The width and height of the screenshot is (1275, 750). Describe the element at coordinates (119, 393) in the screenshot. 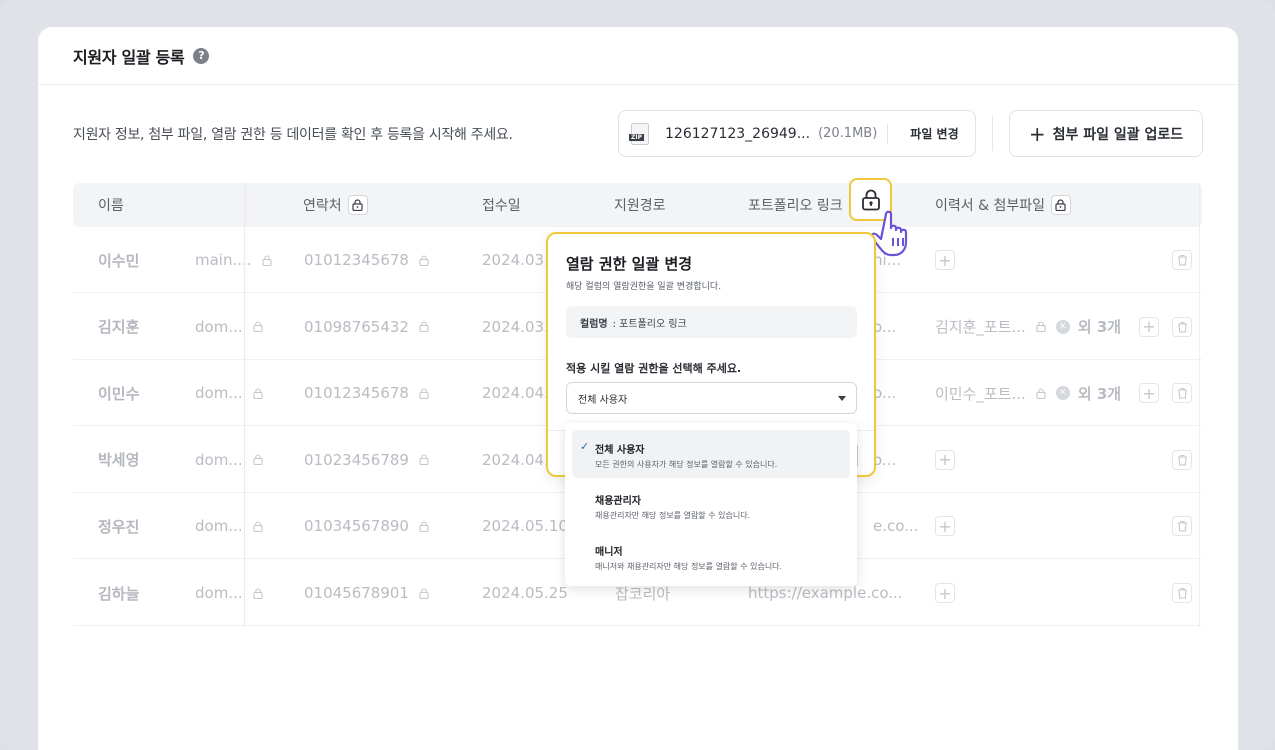

I see `applicant-name: 이민수` at that location.